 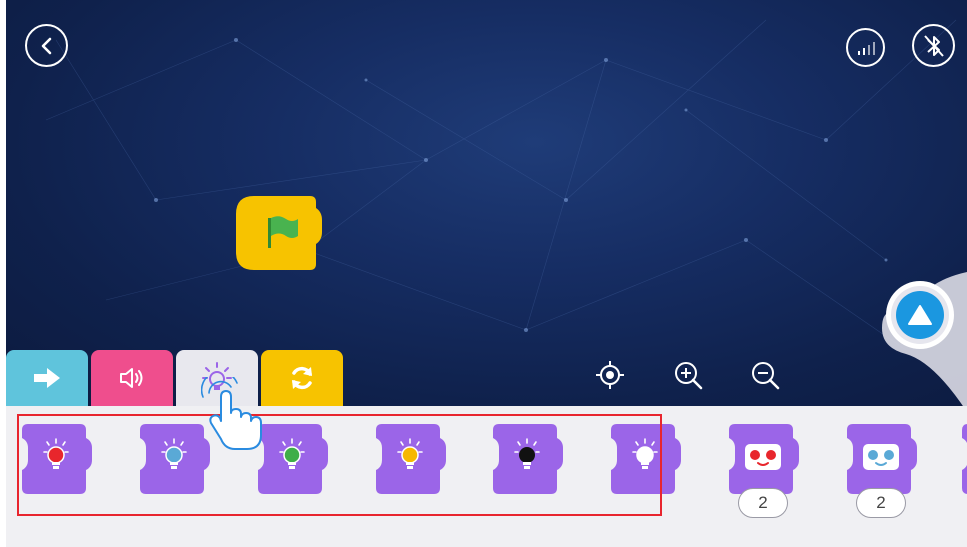 I want to click on signal-button, so click(x=865, y=47).